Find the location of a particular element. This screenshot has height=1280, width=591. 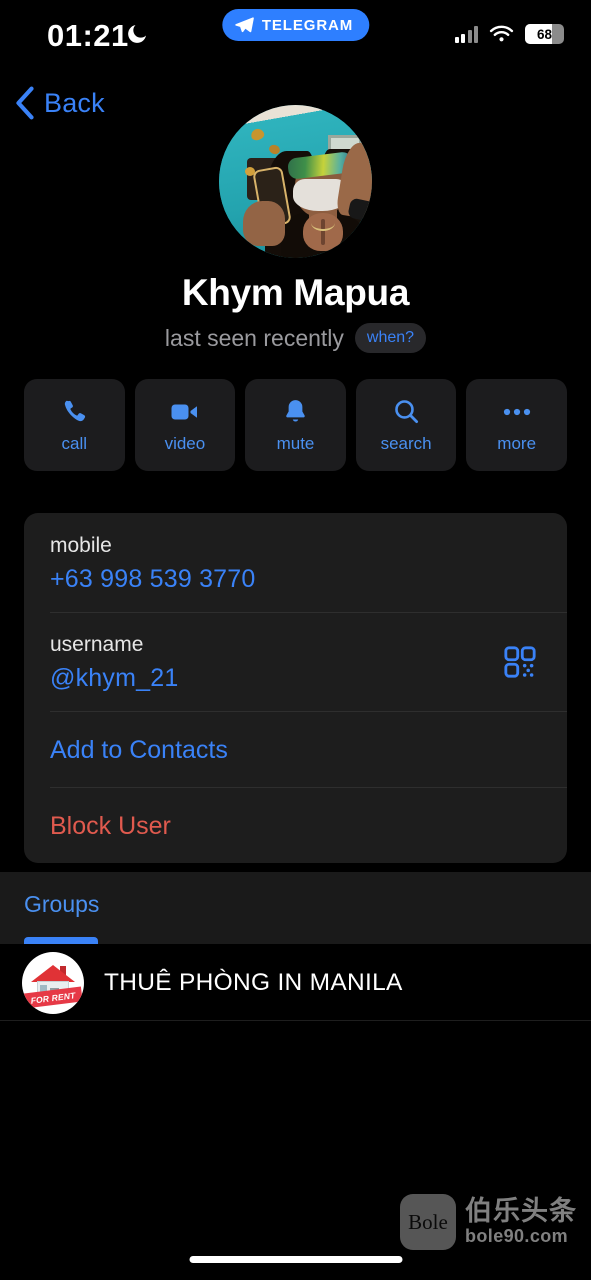

home-indicator is located at coordinates (295, 1259).